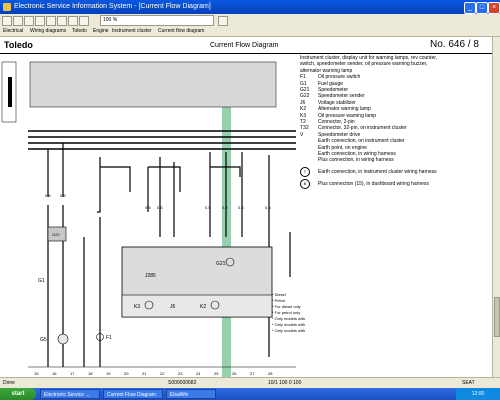 Image resolution: width=500 pixels, height=400 pixels. What do you see at coordinates (468, 383) in the screenshot?
I see `brand-text: SEAT` at bounding box center [468, 383].